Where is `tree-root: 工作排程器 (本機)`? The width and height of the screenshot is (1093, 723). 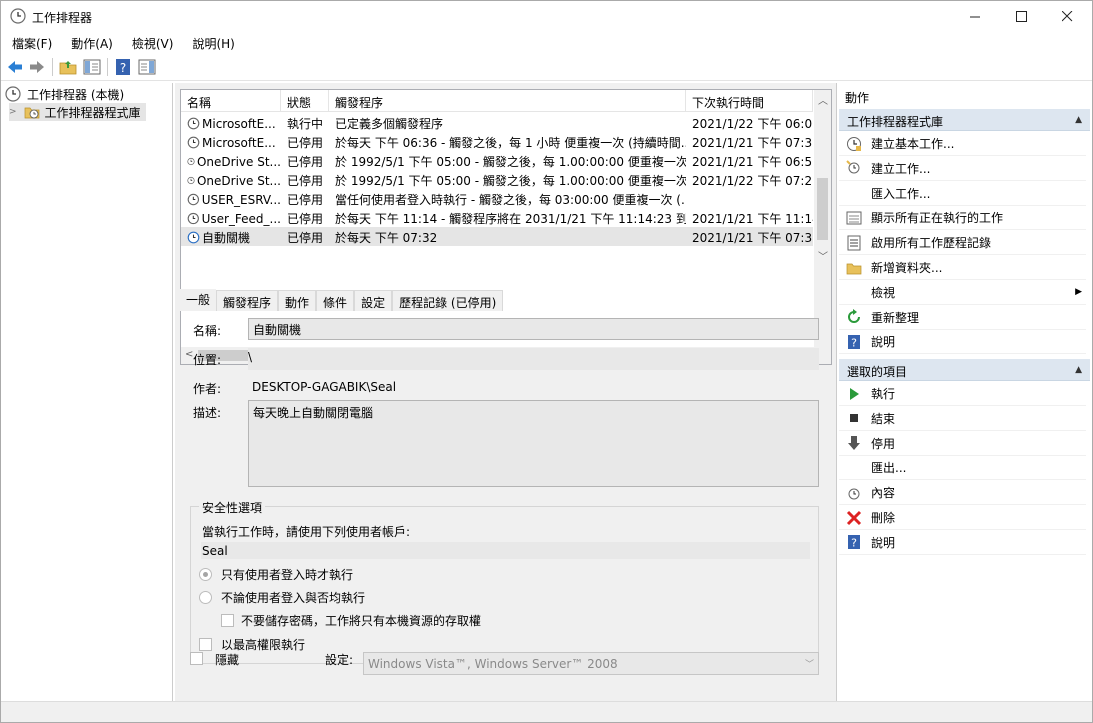
tree-root: 工作排程器 (本機) is located at coordinates (64, 94).